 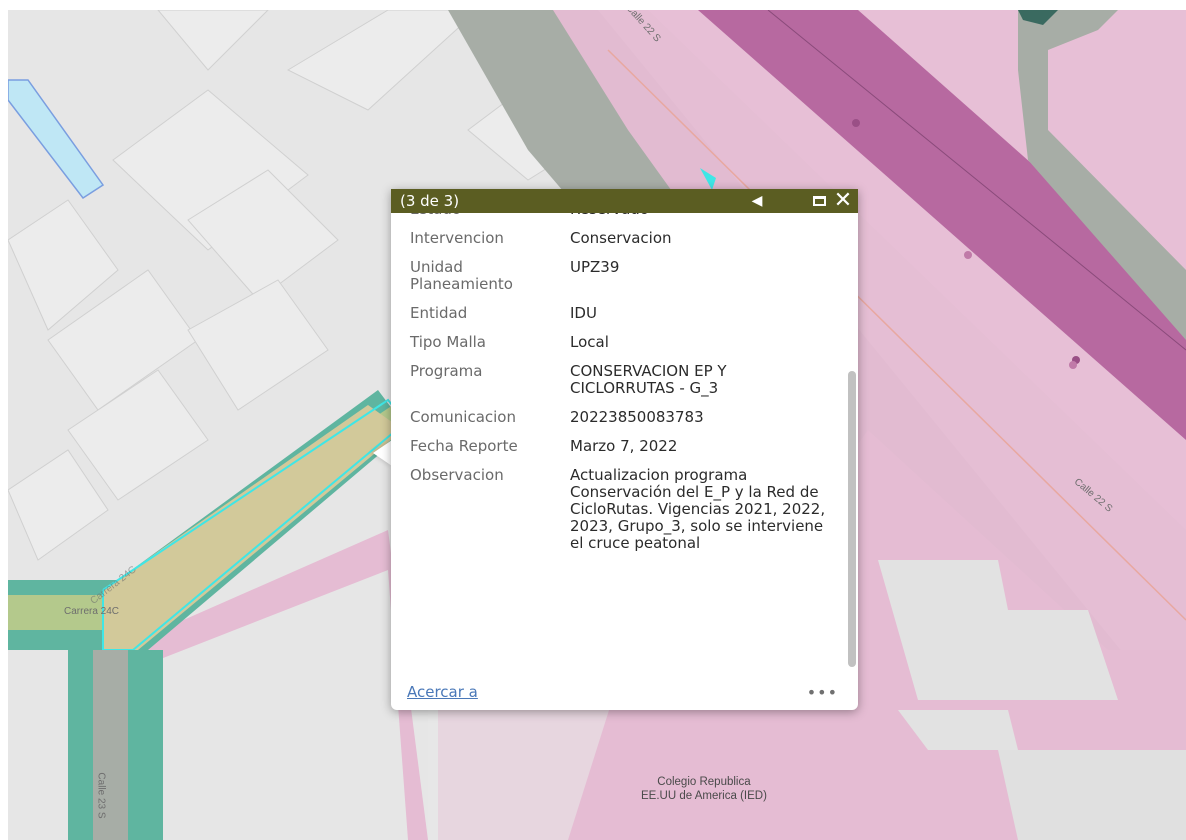 I want to click on poi-label-line2: EE.UU de America (IED), so click(x=704, y=796).